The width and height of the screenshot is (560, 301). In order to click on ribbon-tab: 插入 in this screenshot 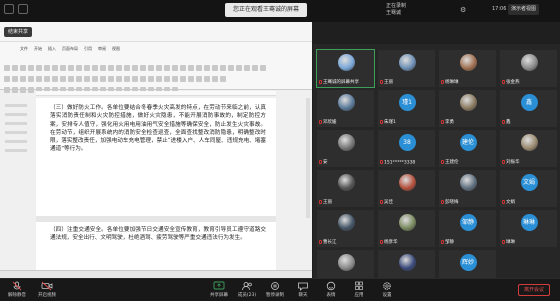, I will do `click(52, 49)`.